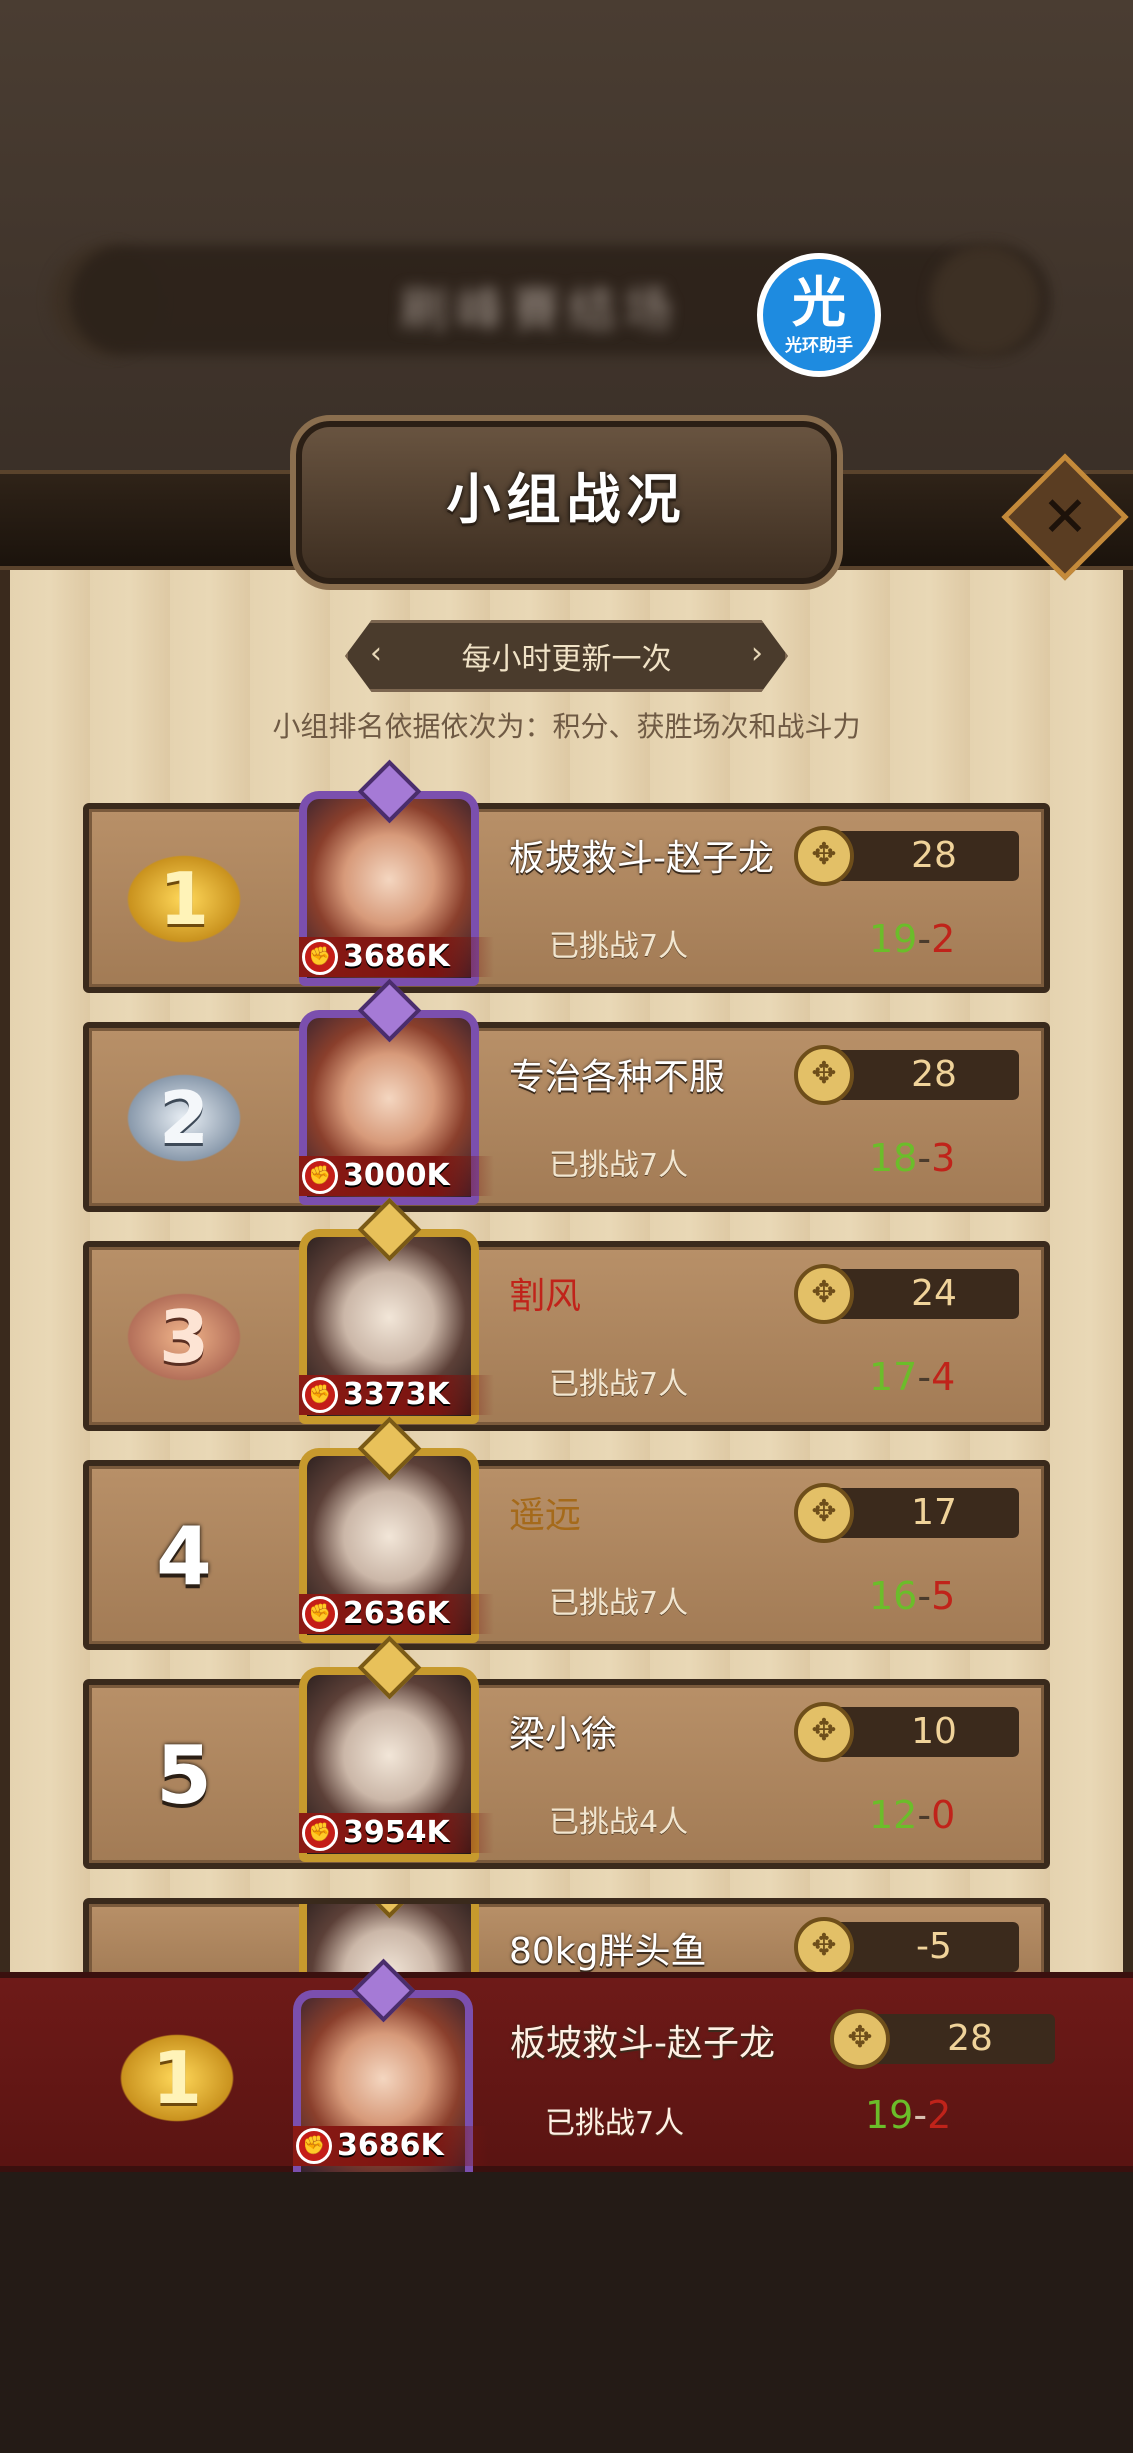 The height and width of the screenshot is (2453, 1133). I want to click on player-name: 梁小徐, so click(563, 1734).